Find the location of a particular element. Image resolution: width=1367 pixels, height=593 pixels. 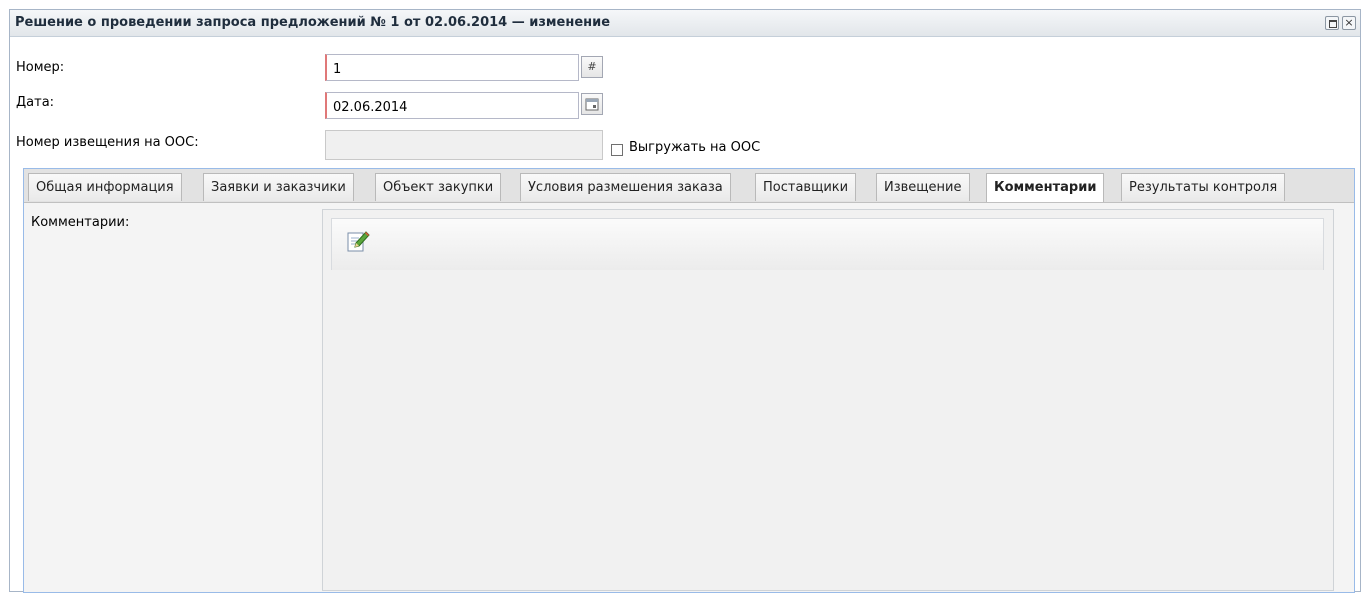

upload-checkbox is located at coordinates (617, 150).